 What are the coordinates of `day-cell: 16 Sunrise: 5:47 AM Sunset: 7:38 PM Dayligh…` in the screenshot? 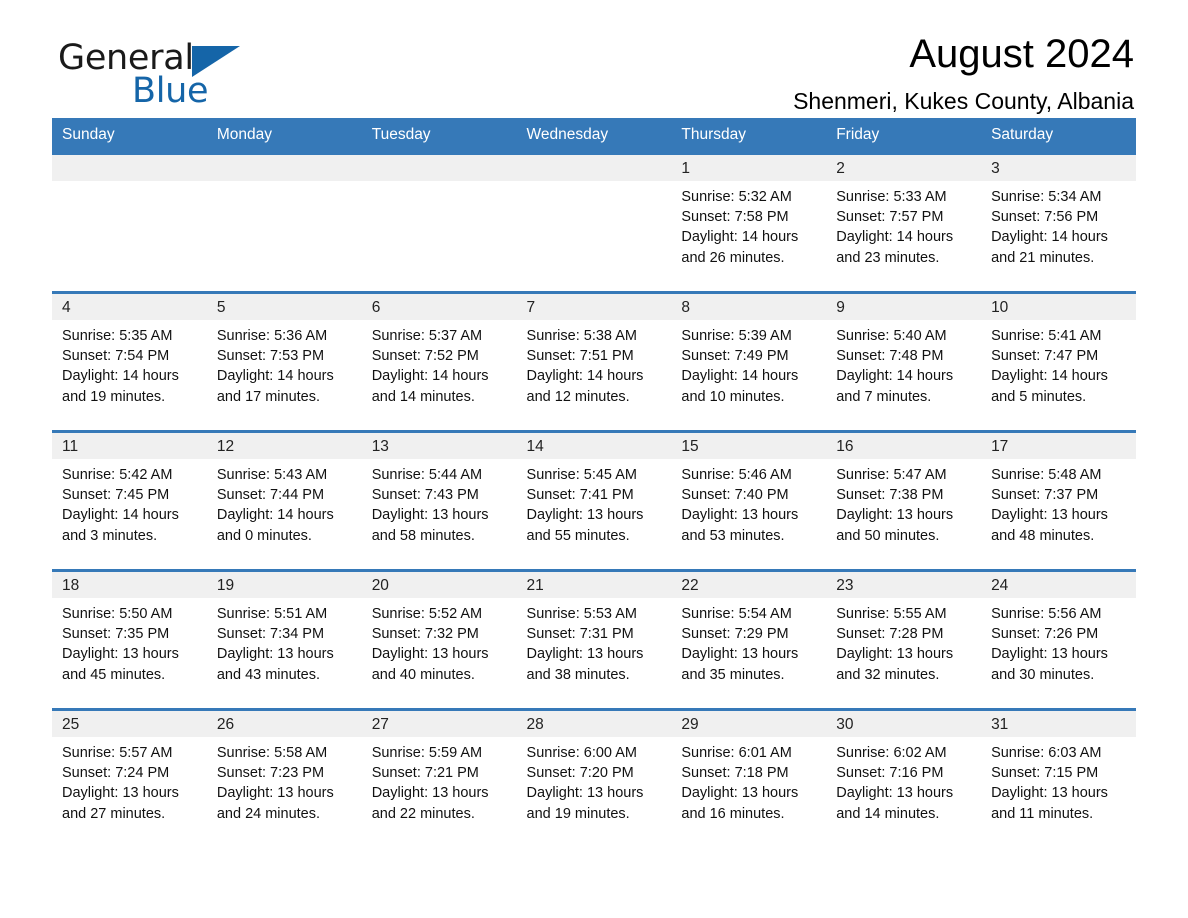 It's located at (904, 498).